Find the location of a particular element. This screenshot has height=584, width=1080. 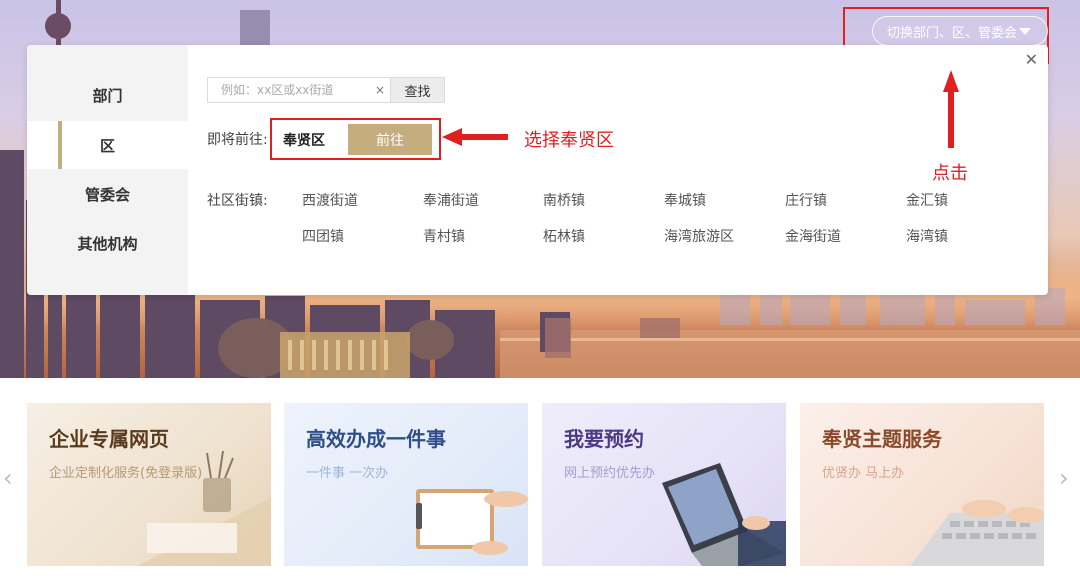

close-icon: ✕ is located at coordinates (1031, 60).